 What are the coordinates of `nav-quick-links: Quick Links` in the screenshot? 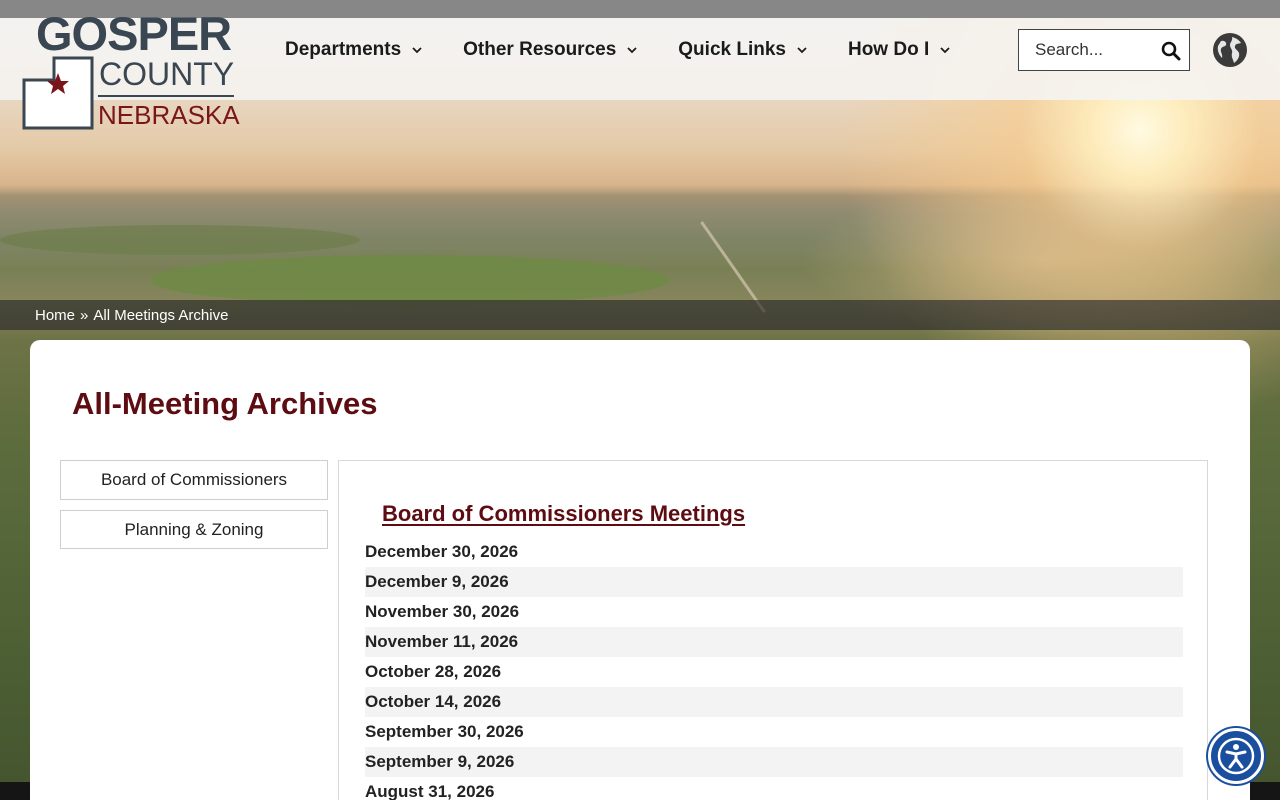 It's located at (743, 50).